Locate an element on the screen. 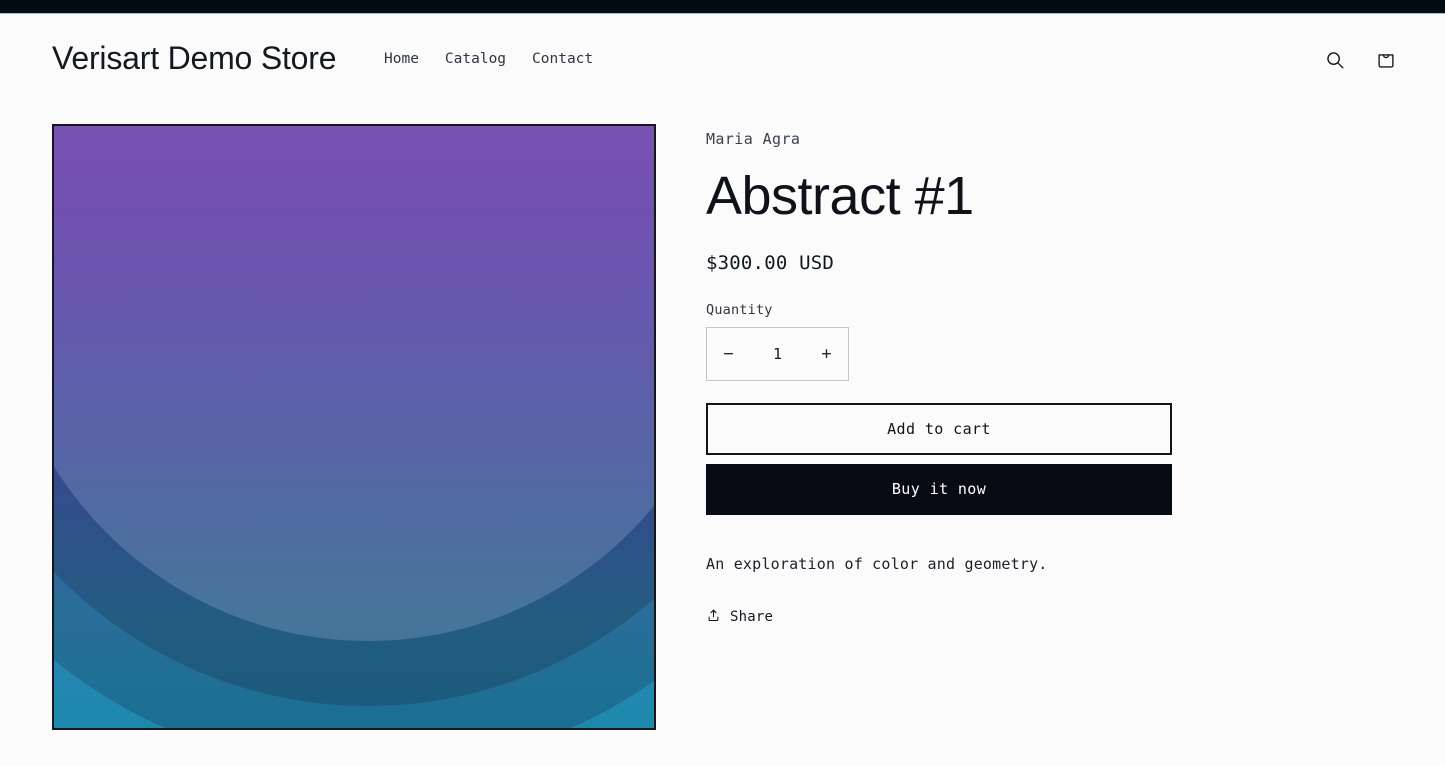 This screenshot has width=1445, height=766. quantity-stepper: − + is located at coordinates (777, 353).